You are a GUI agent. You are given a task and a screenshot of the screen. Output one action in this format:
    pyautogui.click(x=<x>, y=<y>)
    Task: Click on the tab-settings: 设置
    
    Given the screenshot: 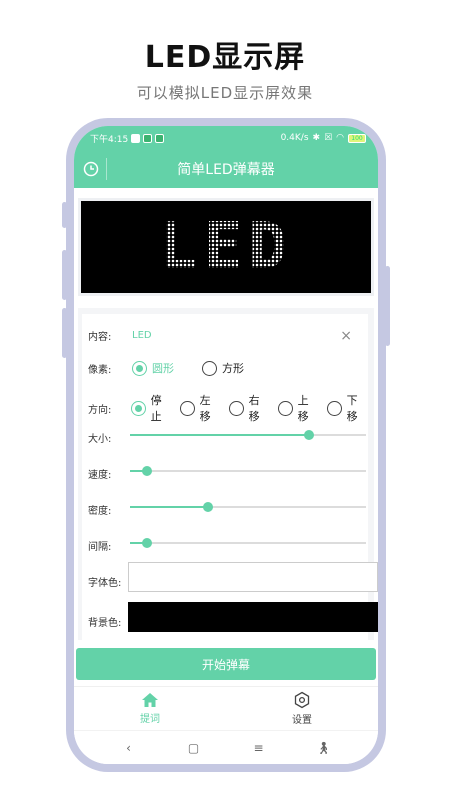 What is the action you would take?
    pyautogui.click(x=302, y=708)
    